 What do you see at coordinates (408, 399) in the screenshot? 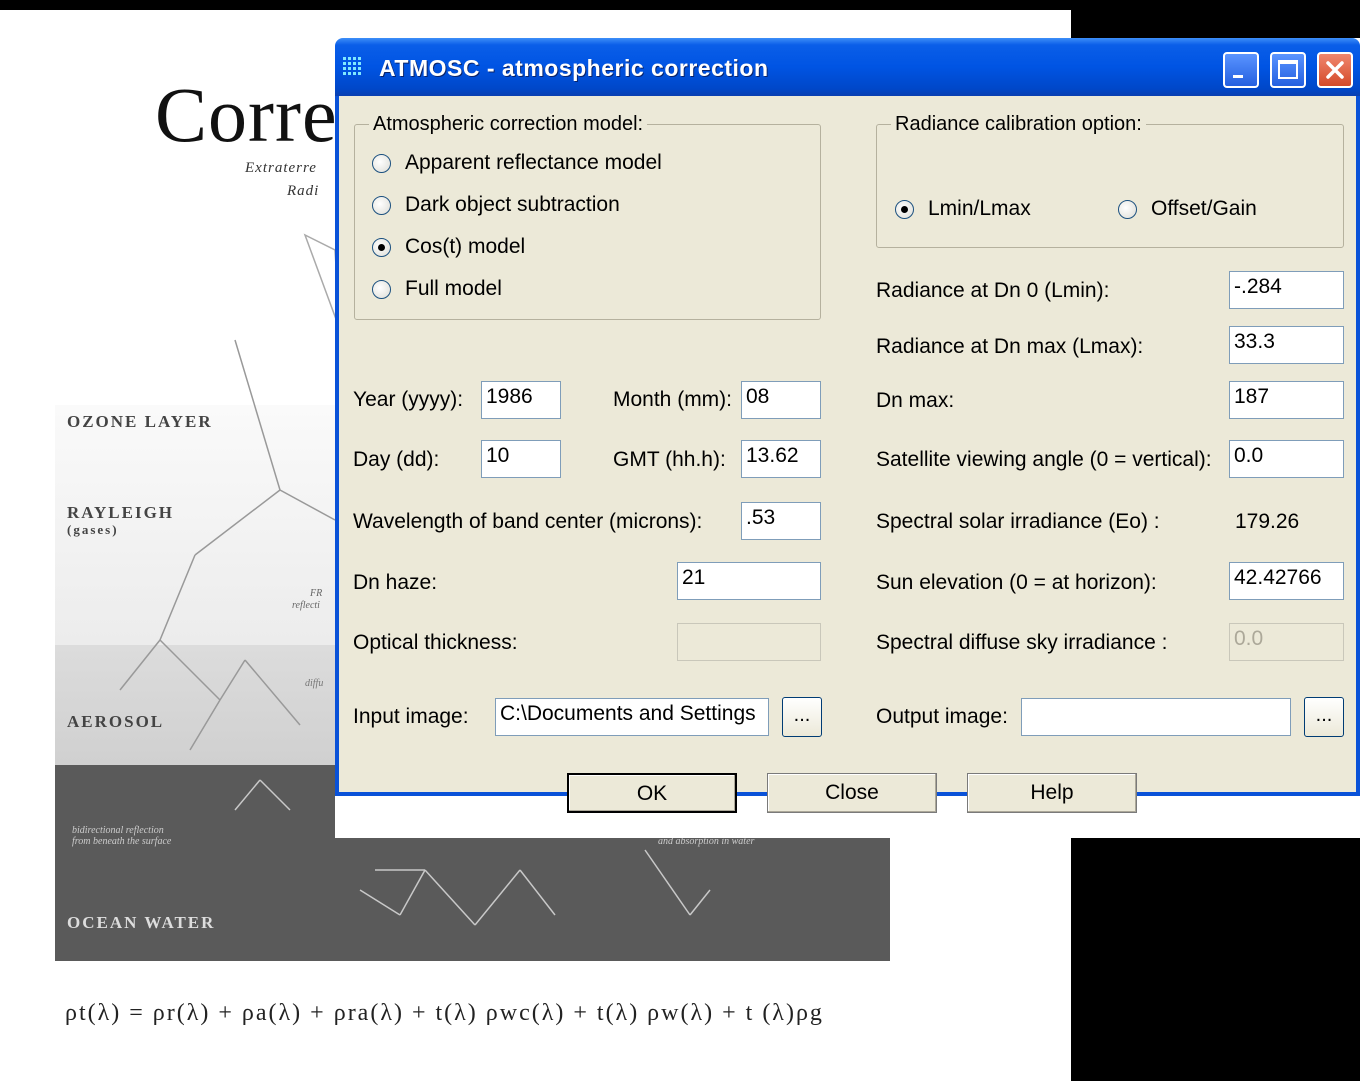
I see `year-label: Year (yyyy):` at bounding box center [408, 399].